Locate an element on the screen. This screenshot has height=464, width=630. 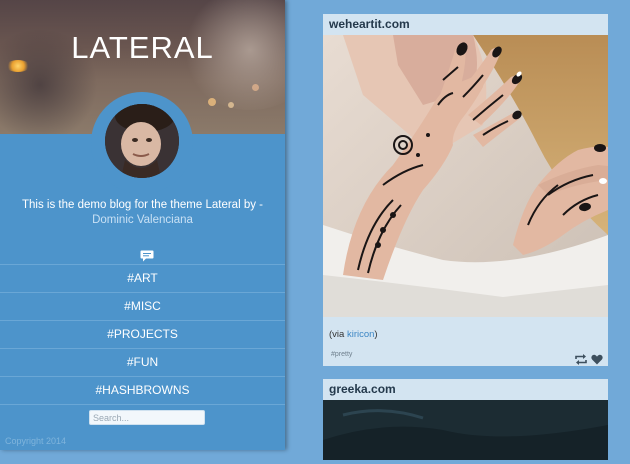
post-photo is located at coordinates (465, 430).